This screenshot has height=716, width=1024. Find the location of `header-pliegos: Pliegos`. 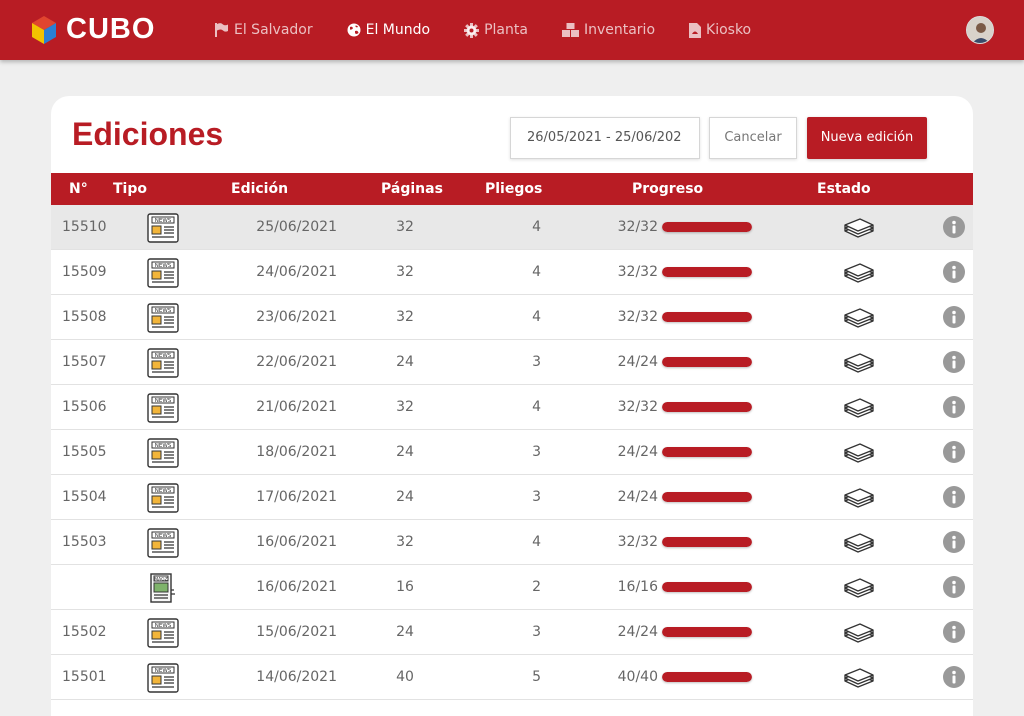

header-pliegos: Pliegos is located at coordinates (513, 189).